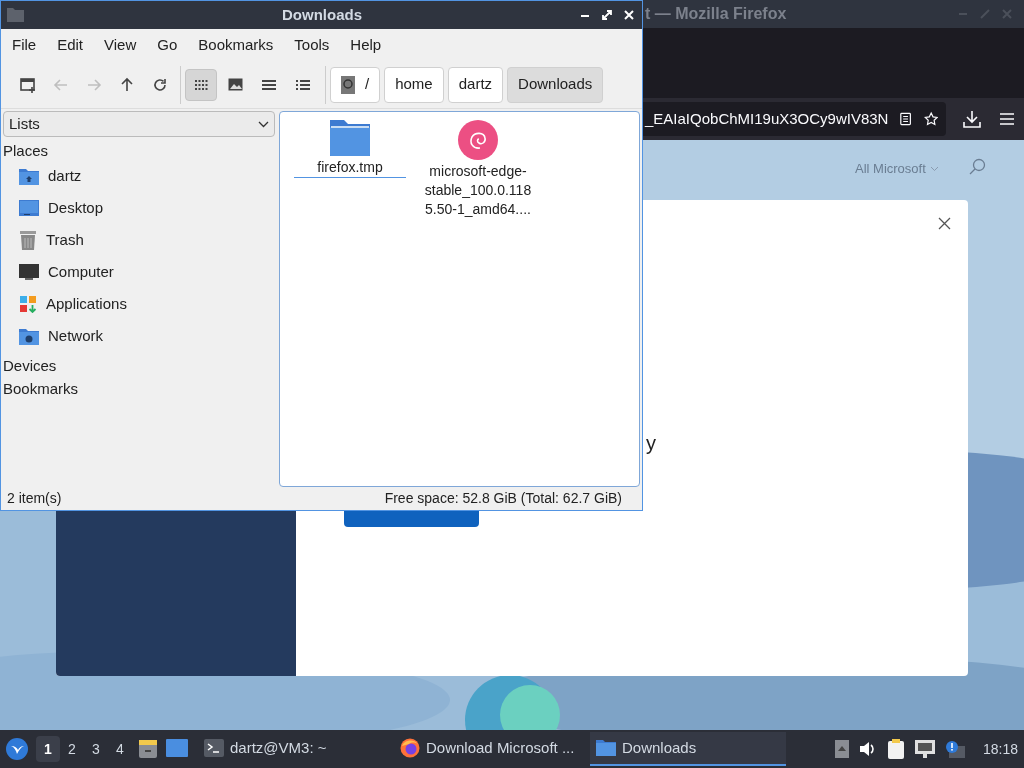 Image resolution: width=1024 pixels, height=768 pixels. Describe the element at coordinates (867, 749) in the screenshot. I see `volume-icon` at that location.